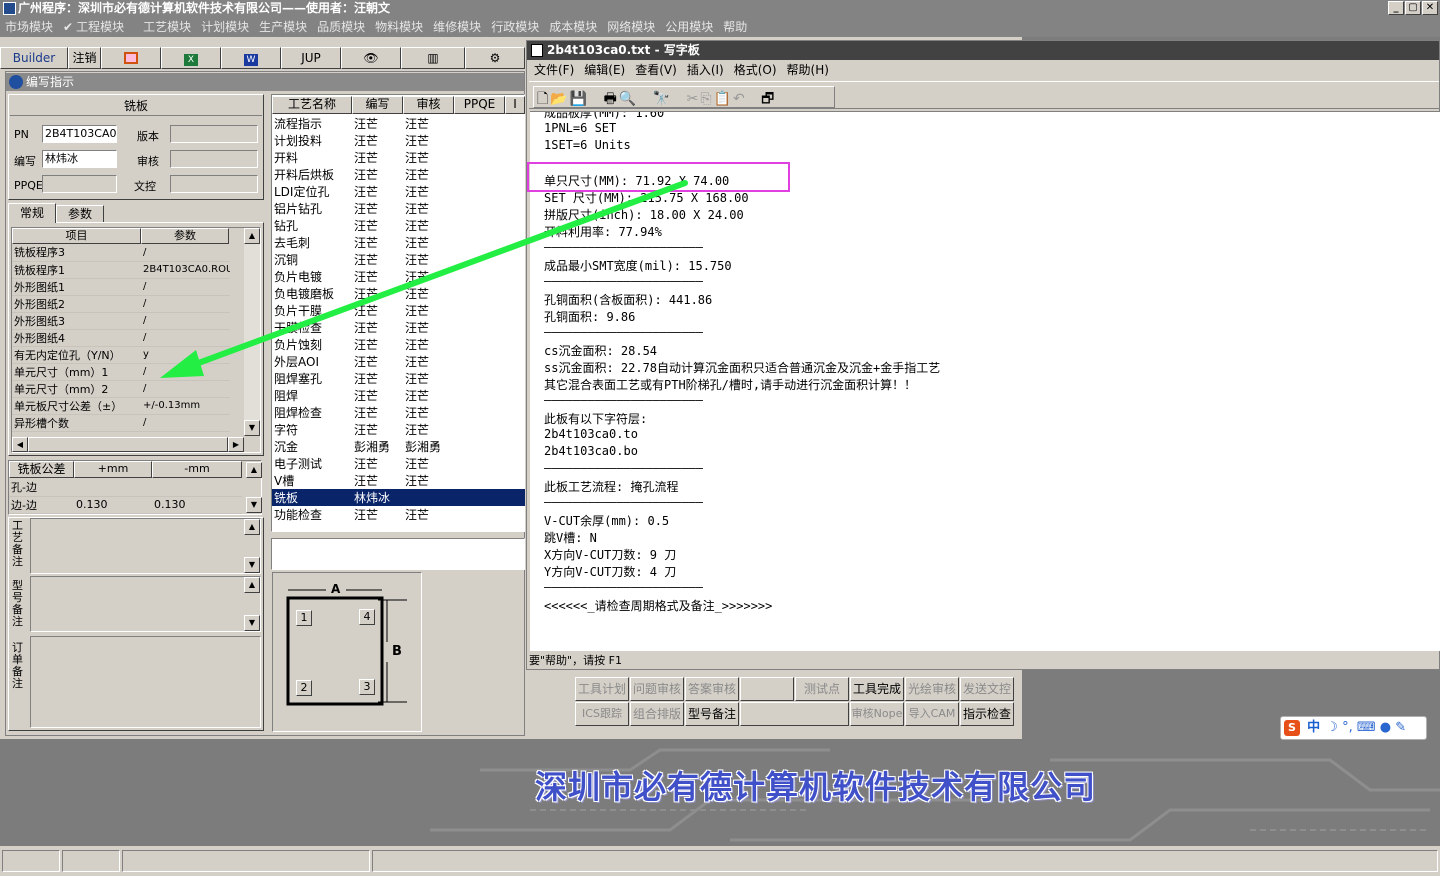 The height and width of the screenshot is (876, 1440). Describe the element at coordinates (312, 327) in the screenshot. I see `process-cell: 干膜检查` at that location.